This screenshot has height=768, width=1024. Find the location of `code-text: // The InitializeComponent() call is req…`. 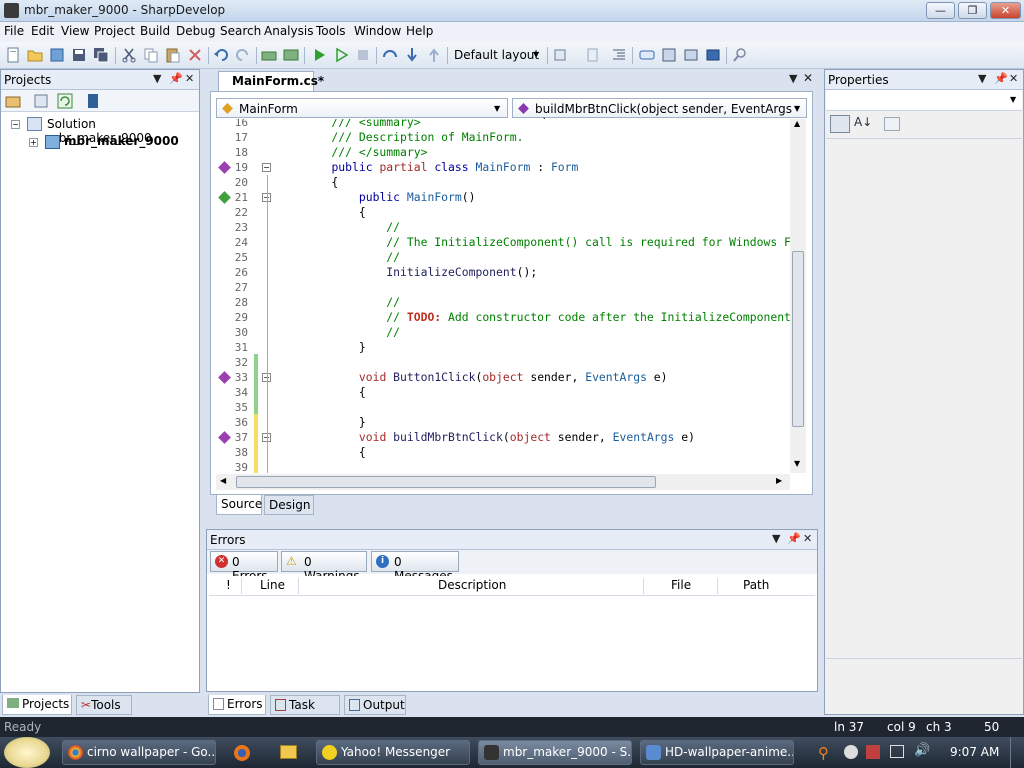

code-text: // The InitializeComponent() call is req… is located at coordinates (547, 242).